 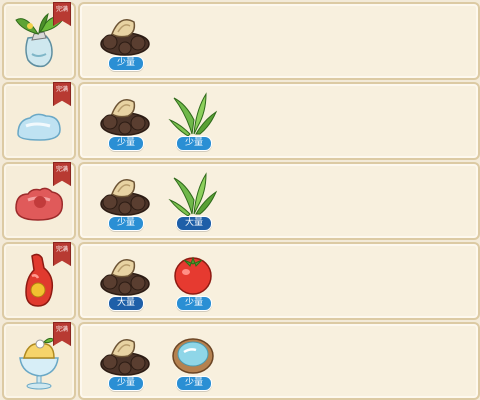 What do you see at coordinates (193, 356) in the screenshot?
I see `water-bowl-icon` at bounding box center [193, 356].